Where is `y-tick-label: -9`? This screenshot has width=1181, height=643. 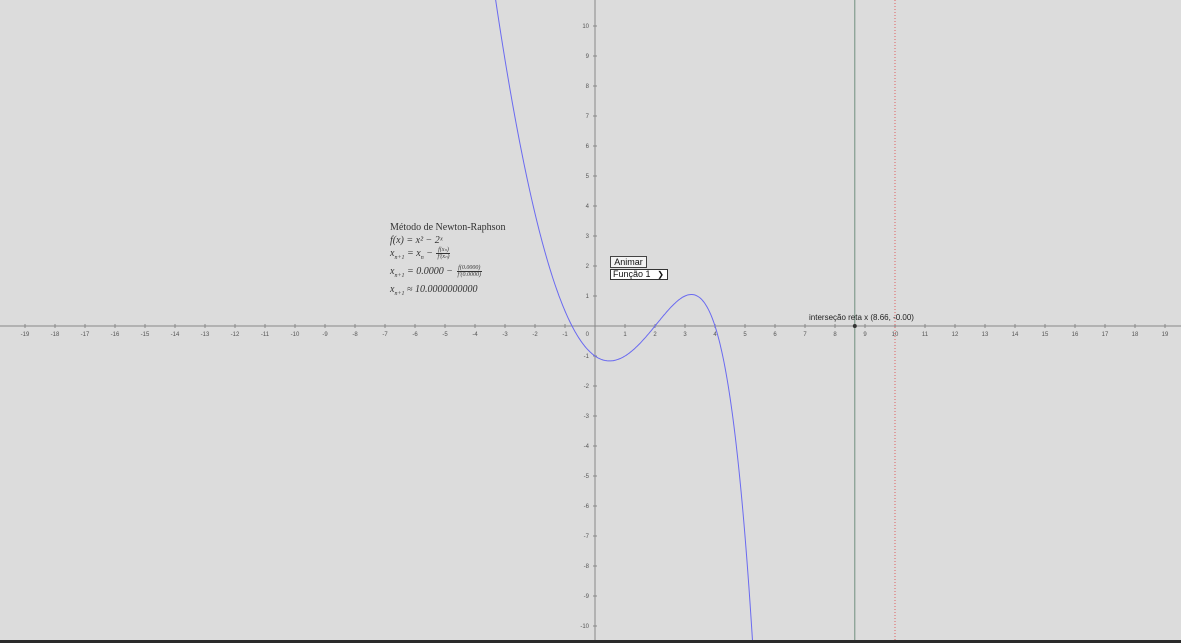 y-tick-label: -9 is located at coordinates (587, 597).